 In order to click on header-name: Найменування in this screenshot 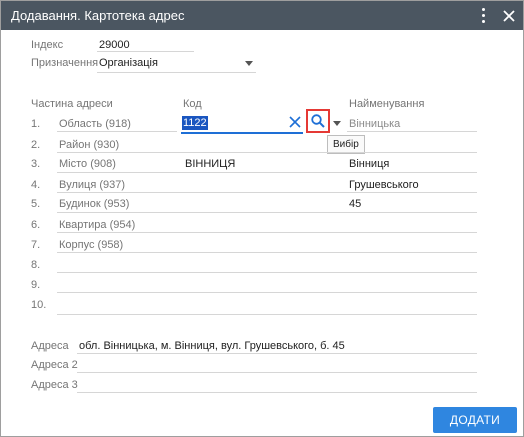, I will do `click(387, 104)`.